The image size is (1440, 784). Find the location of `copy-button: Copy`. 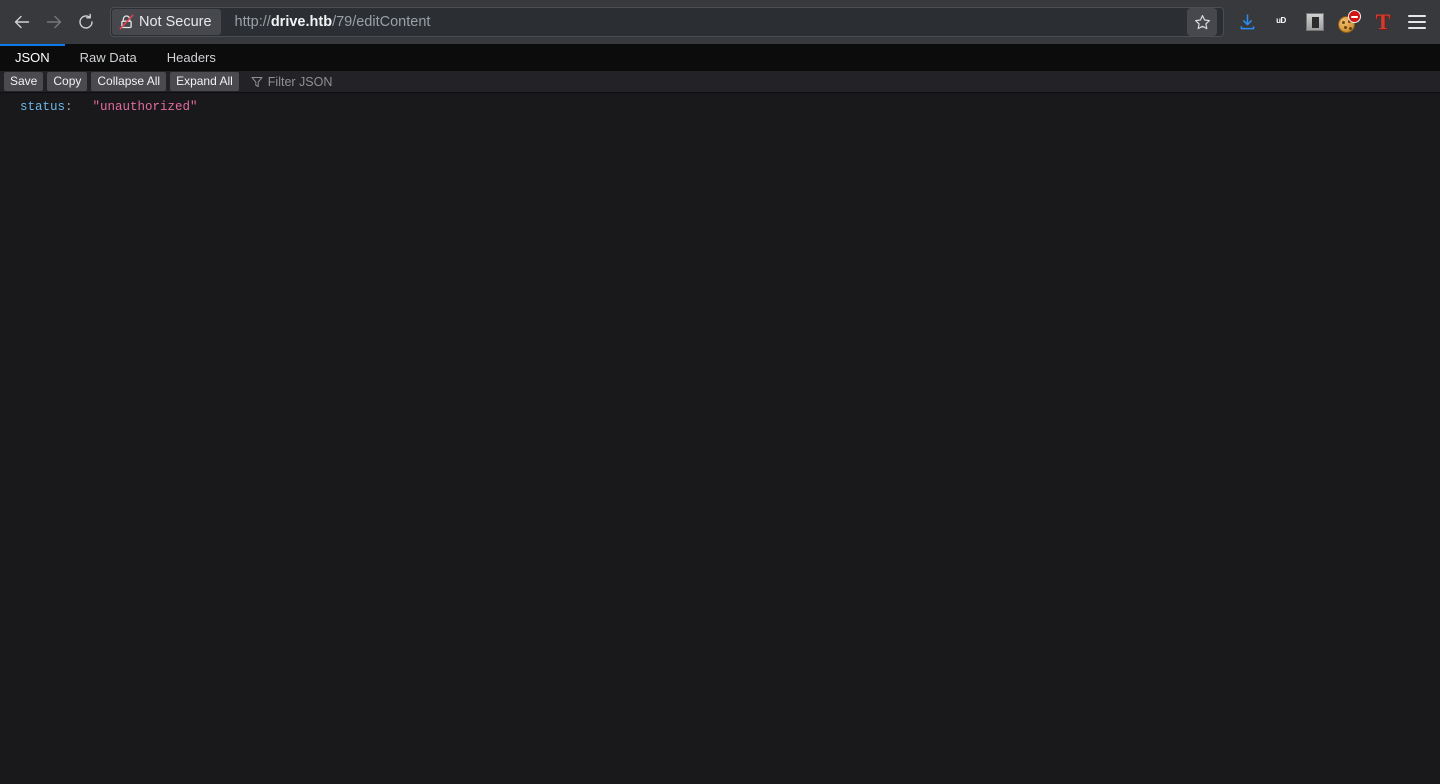

copy-button: Copy is located at coordinates (67, 81).